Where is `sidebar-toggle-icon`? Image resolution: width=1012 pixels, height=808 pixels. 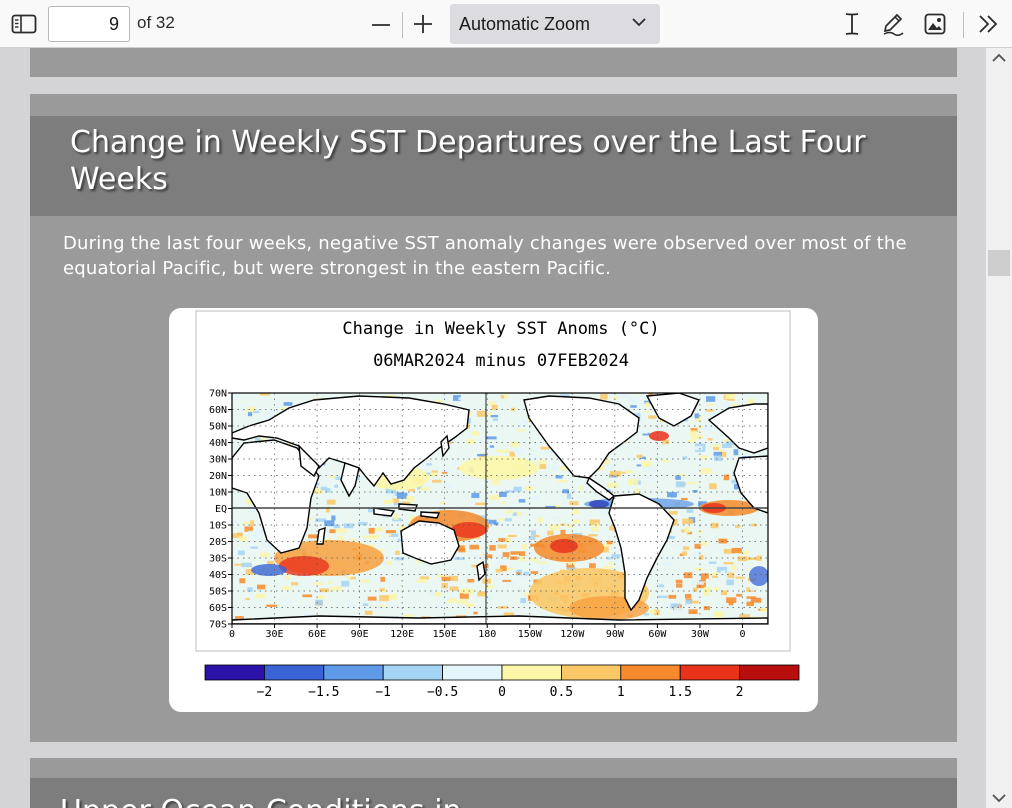 sidebar-toggle-icon is located at coordinates (24, 24).